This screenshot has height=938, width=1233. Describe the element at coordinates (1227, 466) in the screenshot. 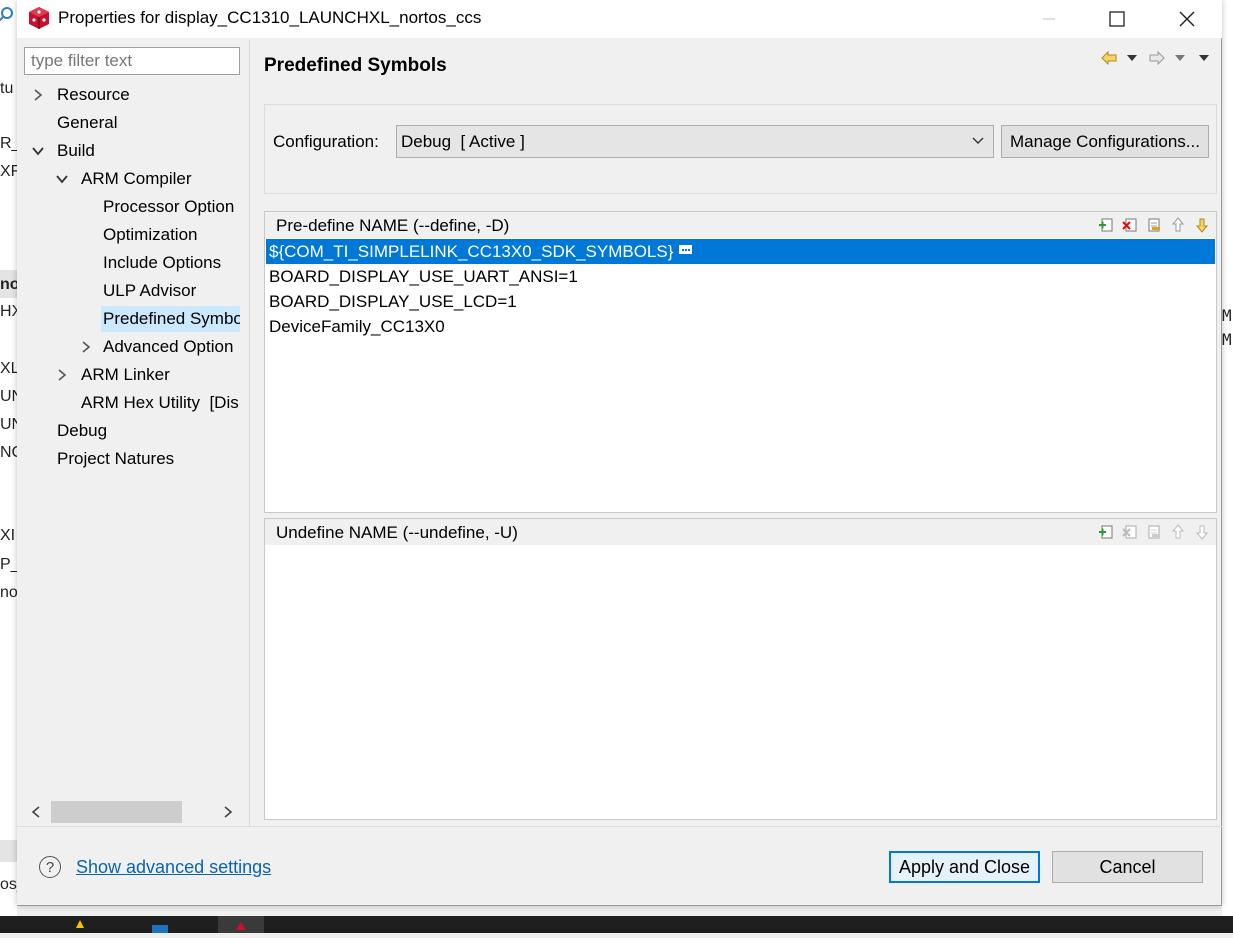

I see `background-ide-right: M M` at that location.